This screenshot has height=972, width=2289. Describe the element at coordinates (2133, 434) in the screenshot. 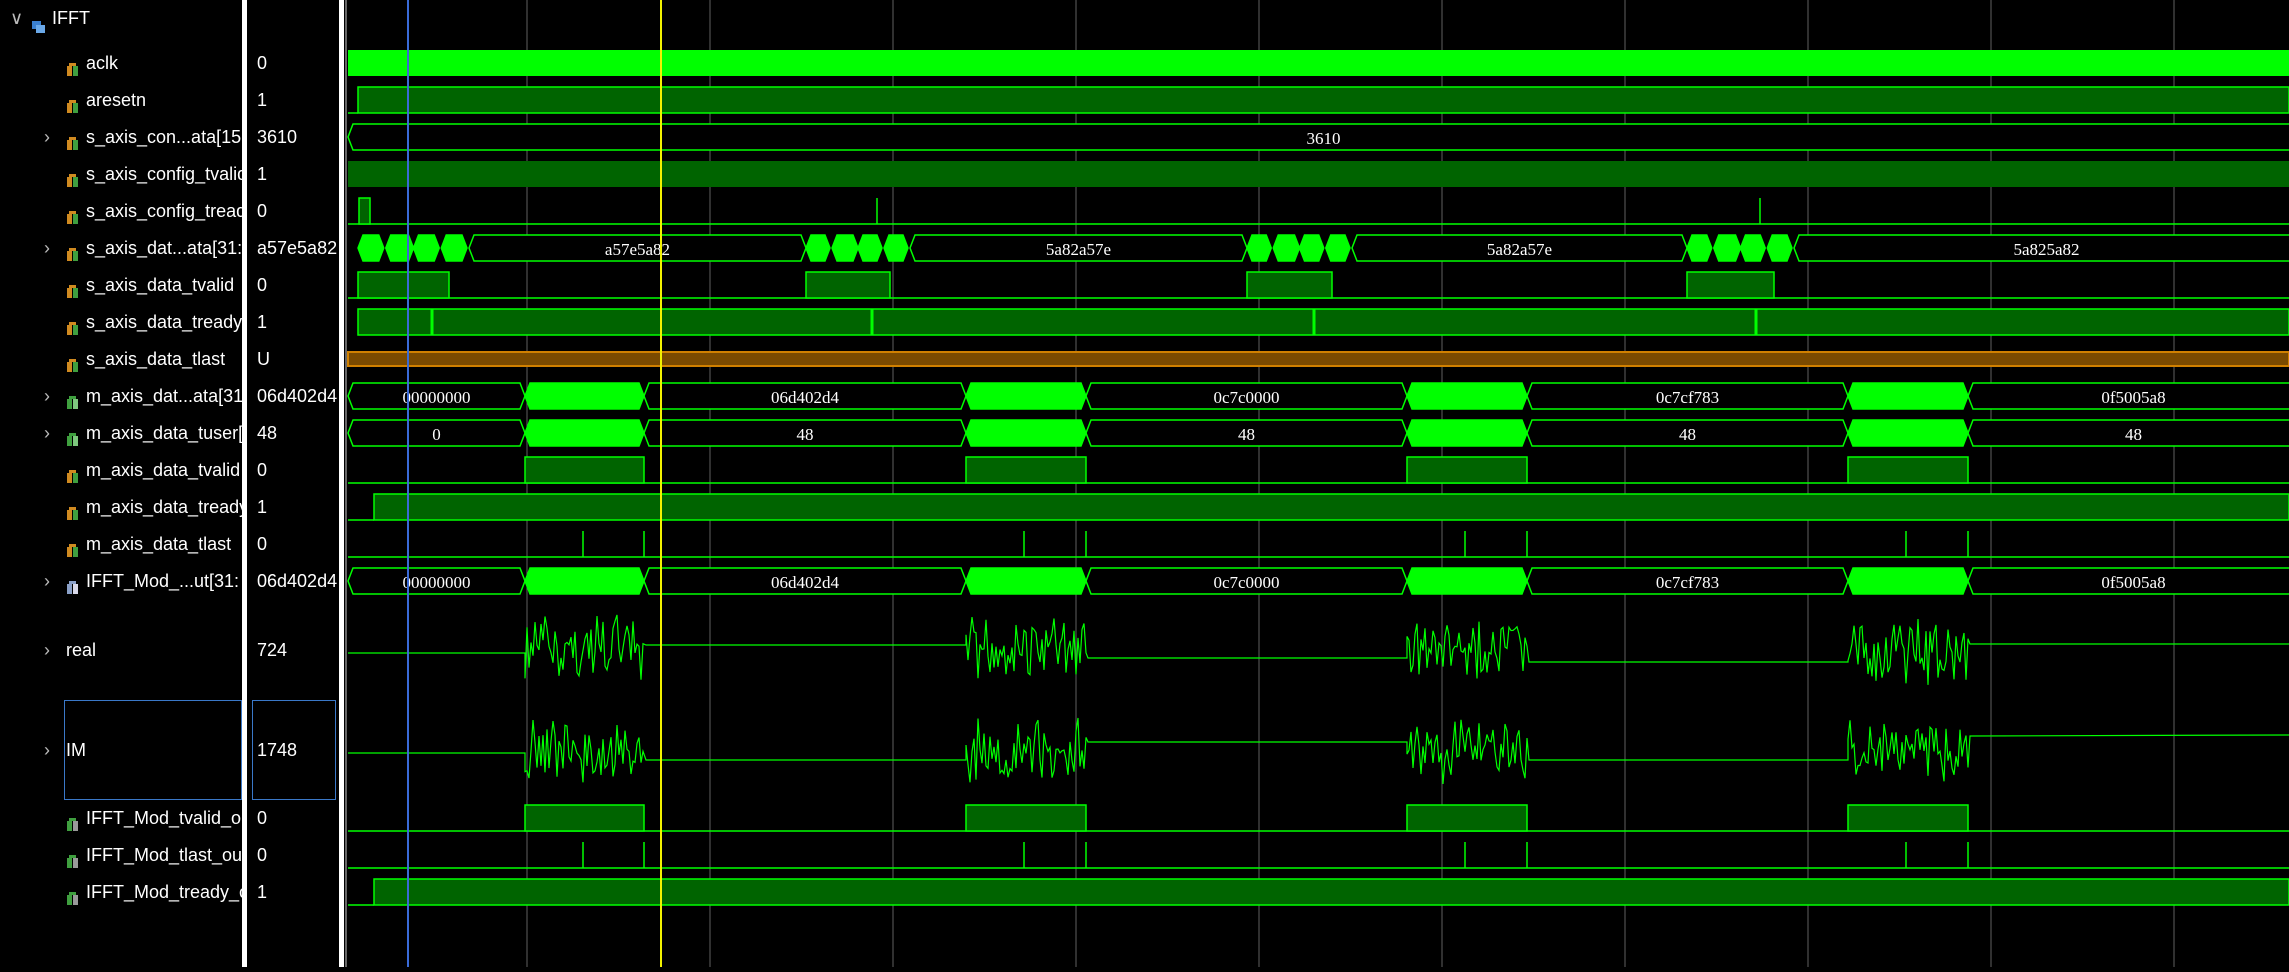

I see `bus-value-label: 48` at that location.